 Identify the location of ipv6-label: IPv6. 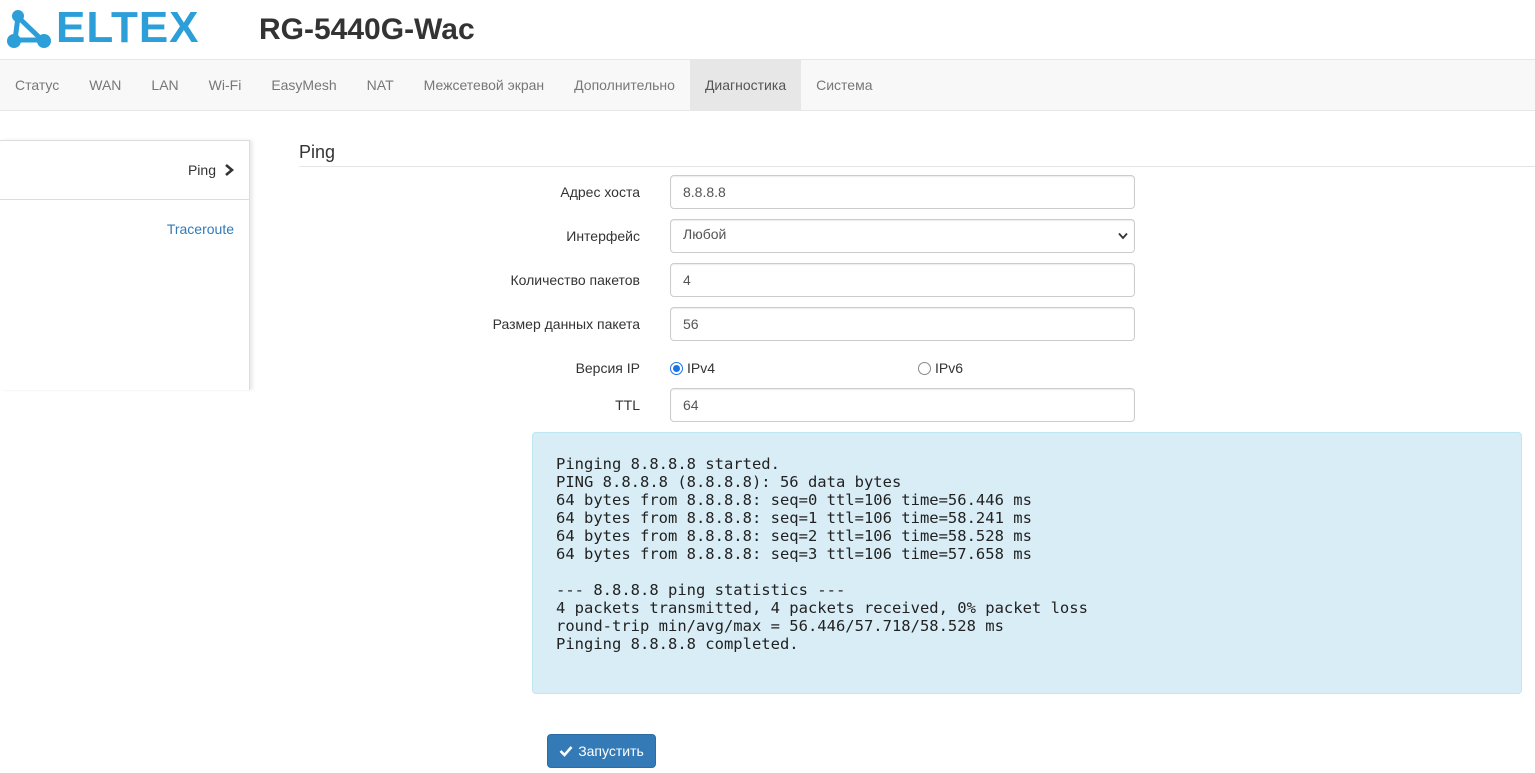
(949, 368).